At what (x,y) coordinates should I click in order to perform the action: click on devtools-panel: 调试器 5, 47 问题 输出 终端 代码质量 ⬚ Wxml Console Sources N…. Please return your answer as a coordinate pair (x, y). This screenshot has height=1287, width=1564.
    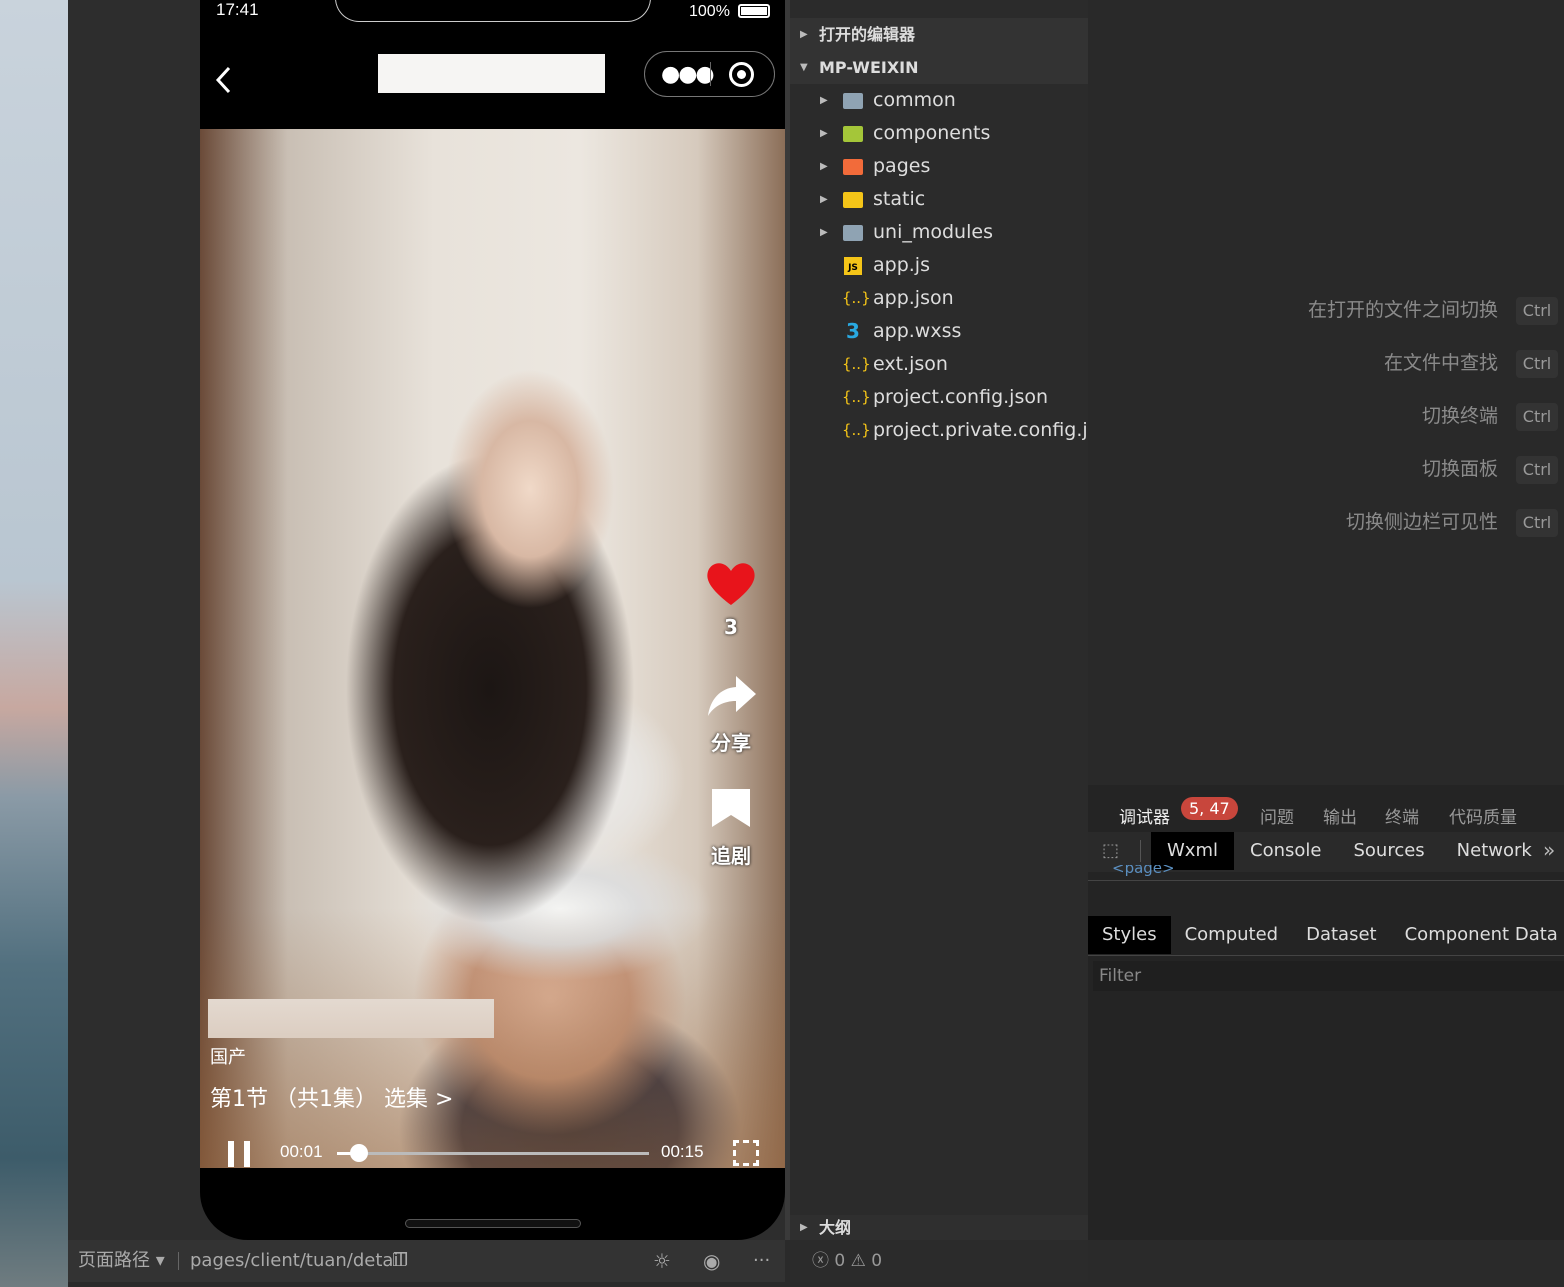
    Looking at the image, I should click on (1326, 1012).